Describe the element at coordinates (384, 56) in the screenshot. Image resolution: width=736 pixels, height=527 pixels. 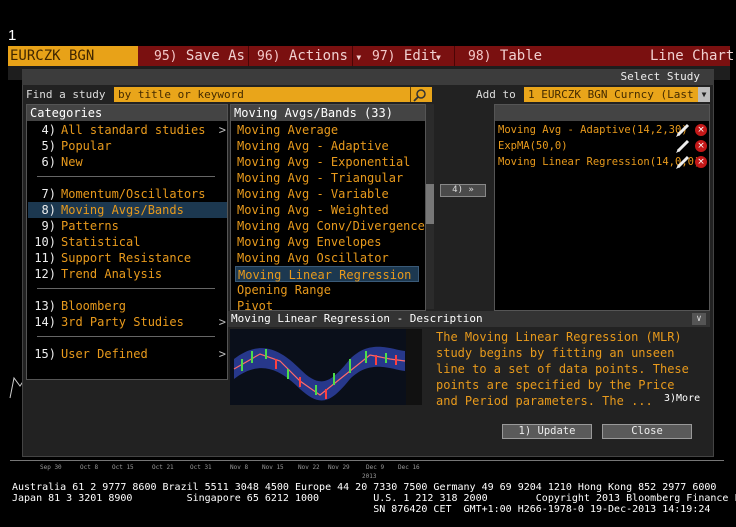
I see `edit-number: 97)` at that location.